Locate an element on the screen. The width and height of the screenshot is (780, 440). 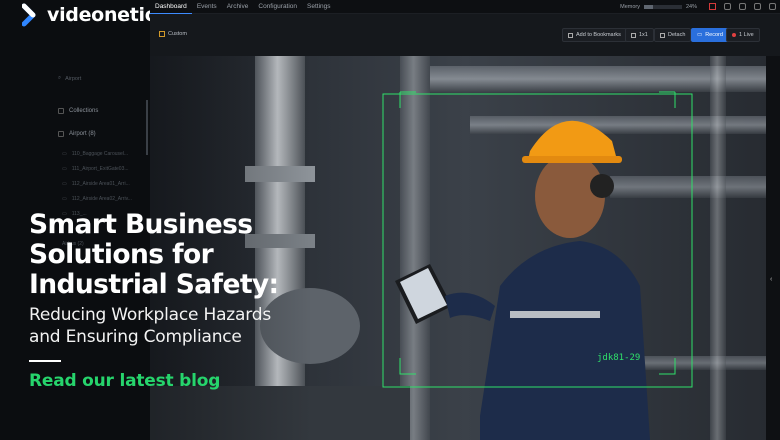
bookmark-icon is located at coordinates (570, 35).